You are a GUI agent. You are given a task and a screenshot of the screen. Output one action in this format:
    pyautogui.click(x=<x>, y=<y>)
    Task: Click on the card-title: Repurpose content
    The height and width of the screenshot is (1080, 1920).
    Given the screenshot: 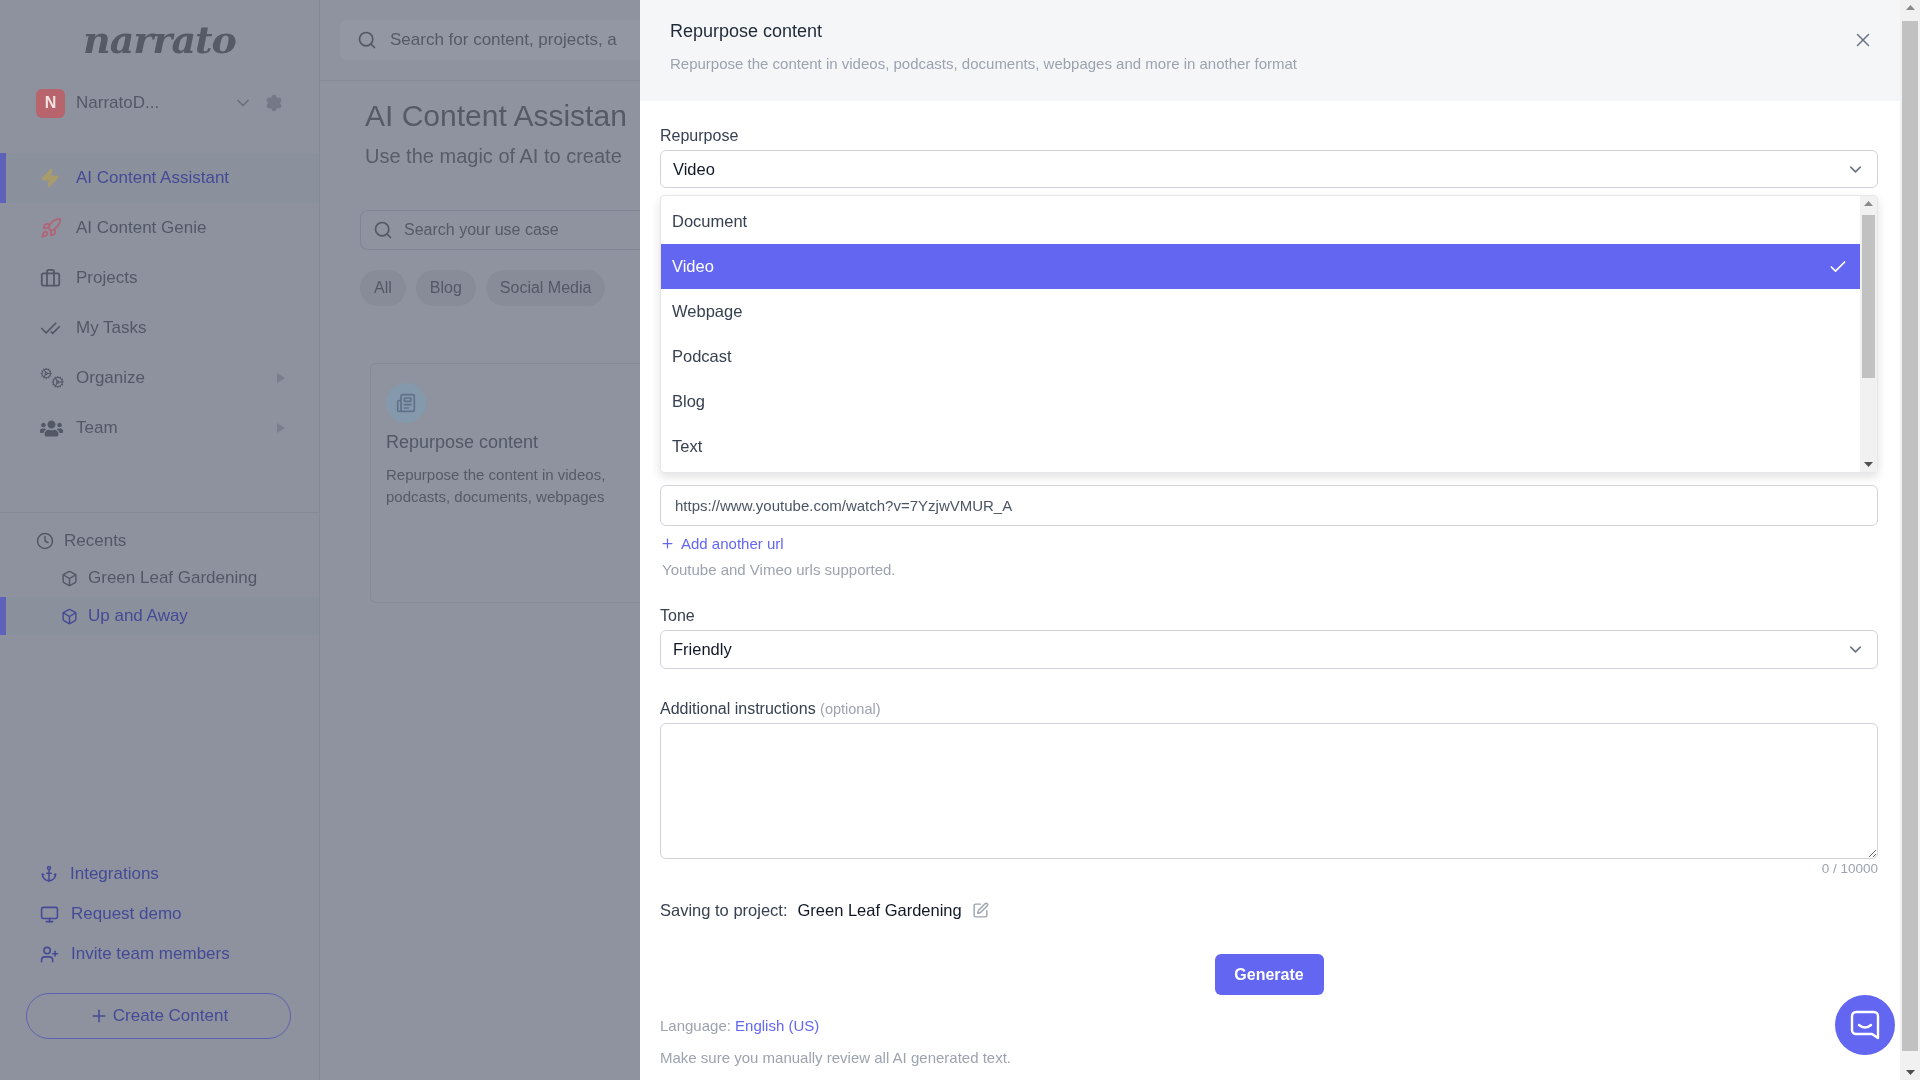 What is the action you would take?
    pyautogui.click(x=463, y=442)
    